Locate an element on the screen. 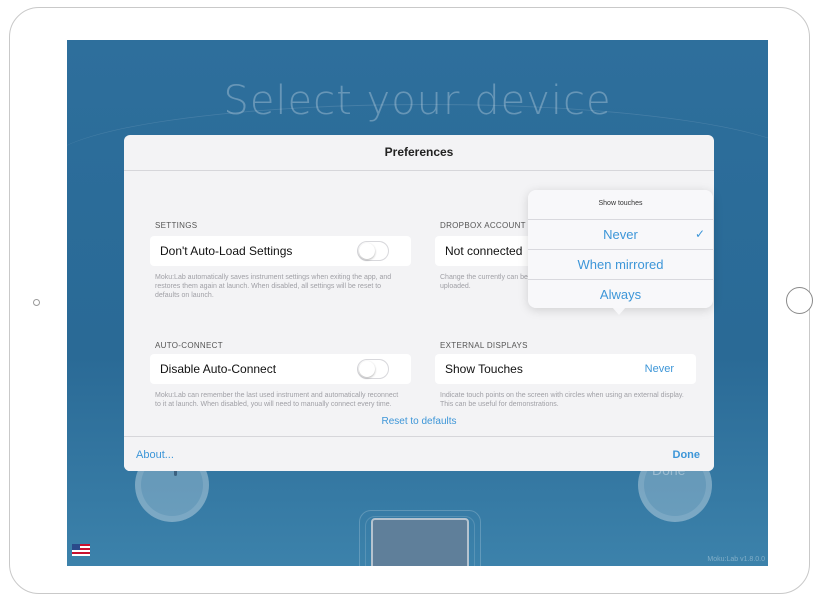 The width and height of the screenshot is (816, 598). show-touches-value: Never is located at coordinates (659, 369).